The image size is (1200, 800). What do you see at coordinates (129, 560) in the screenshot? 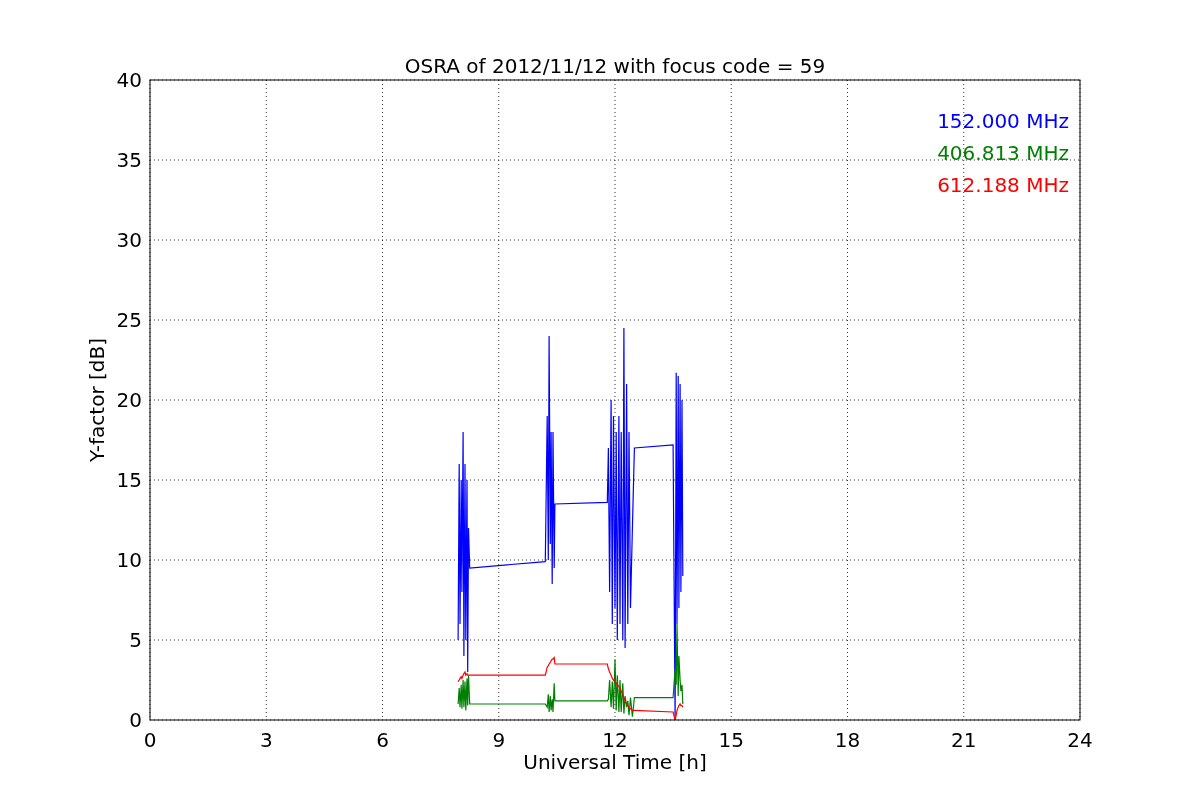
I see `y-tick-label: 10` at bounding box center [129, 560].